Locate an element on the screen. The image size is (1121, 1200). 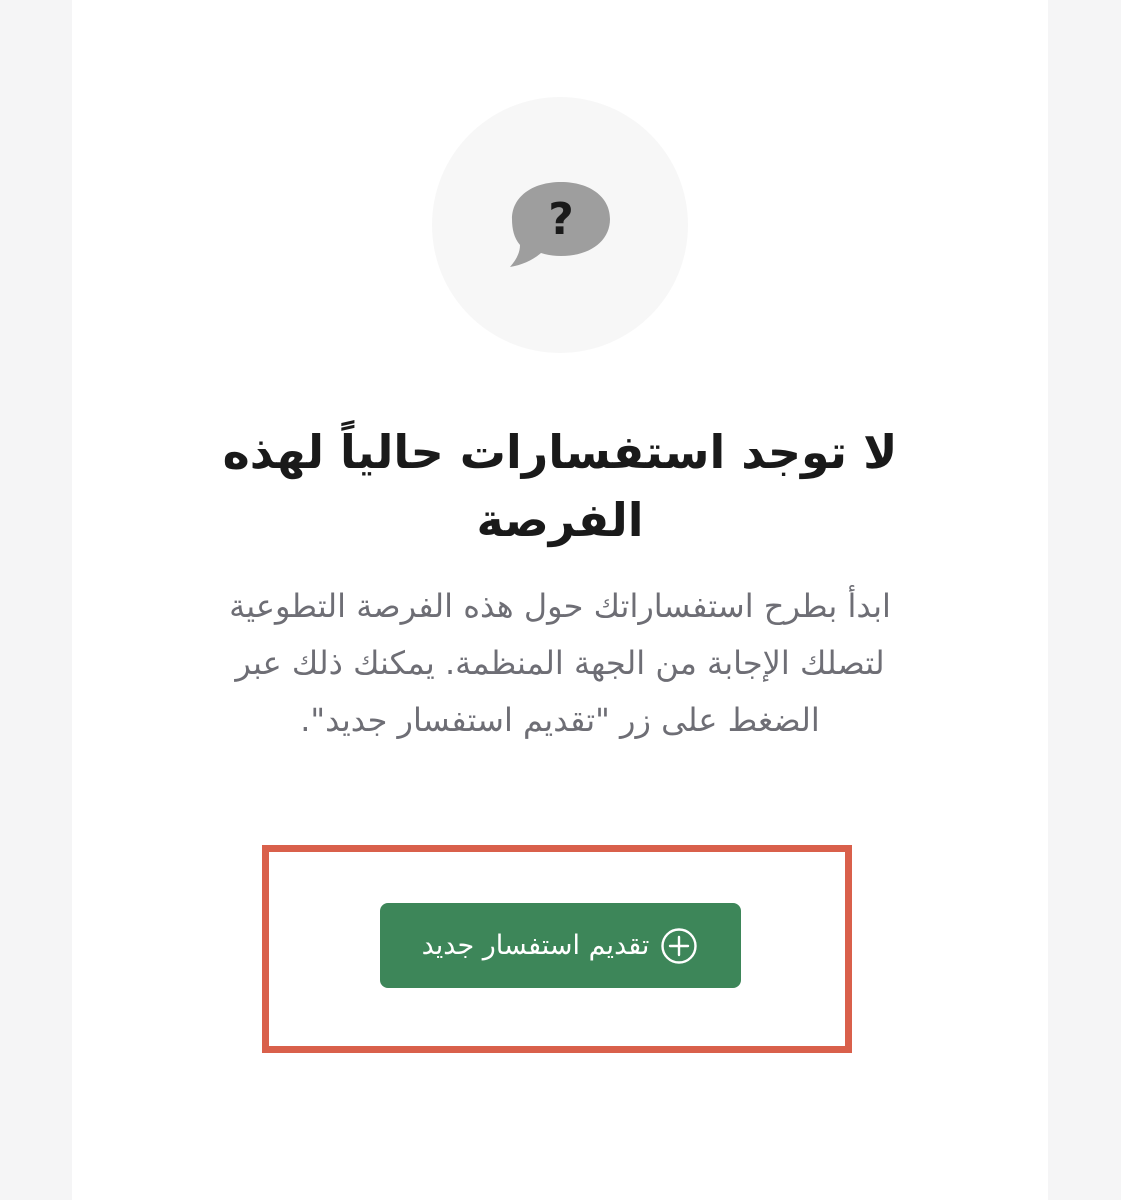
empty-state-icon-container: ? is located at coordinates (560, 225).